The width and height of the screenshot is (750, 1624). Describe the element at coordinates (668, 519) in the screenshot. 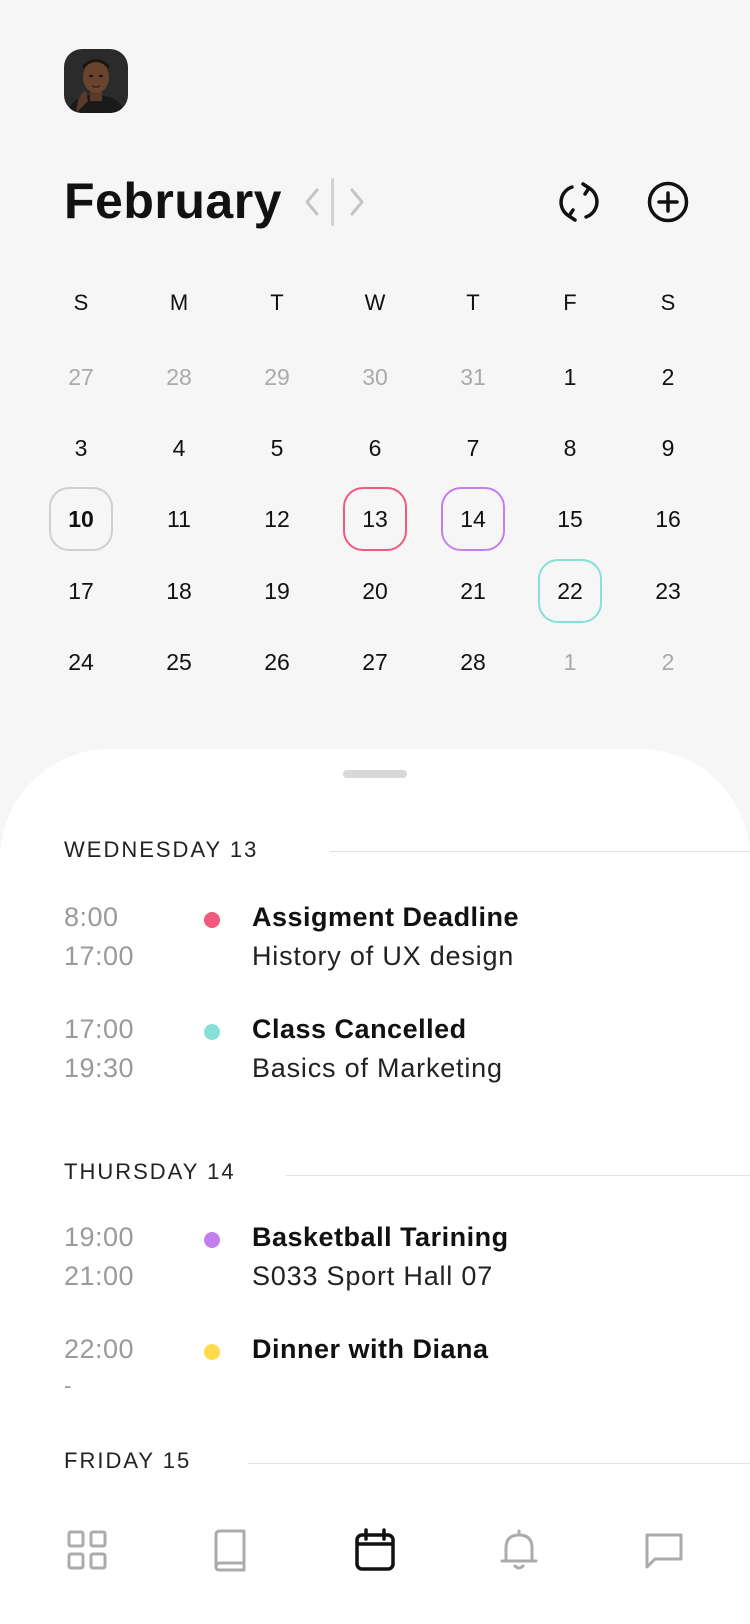

I see `calendar-day: 16` at that location.